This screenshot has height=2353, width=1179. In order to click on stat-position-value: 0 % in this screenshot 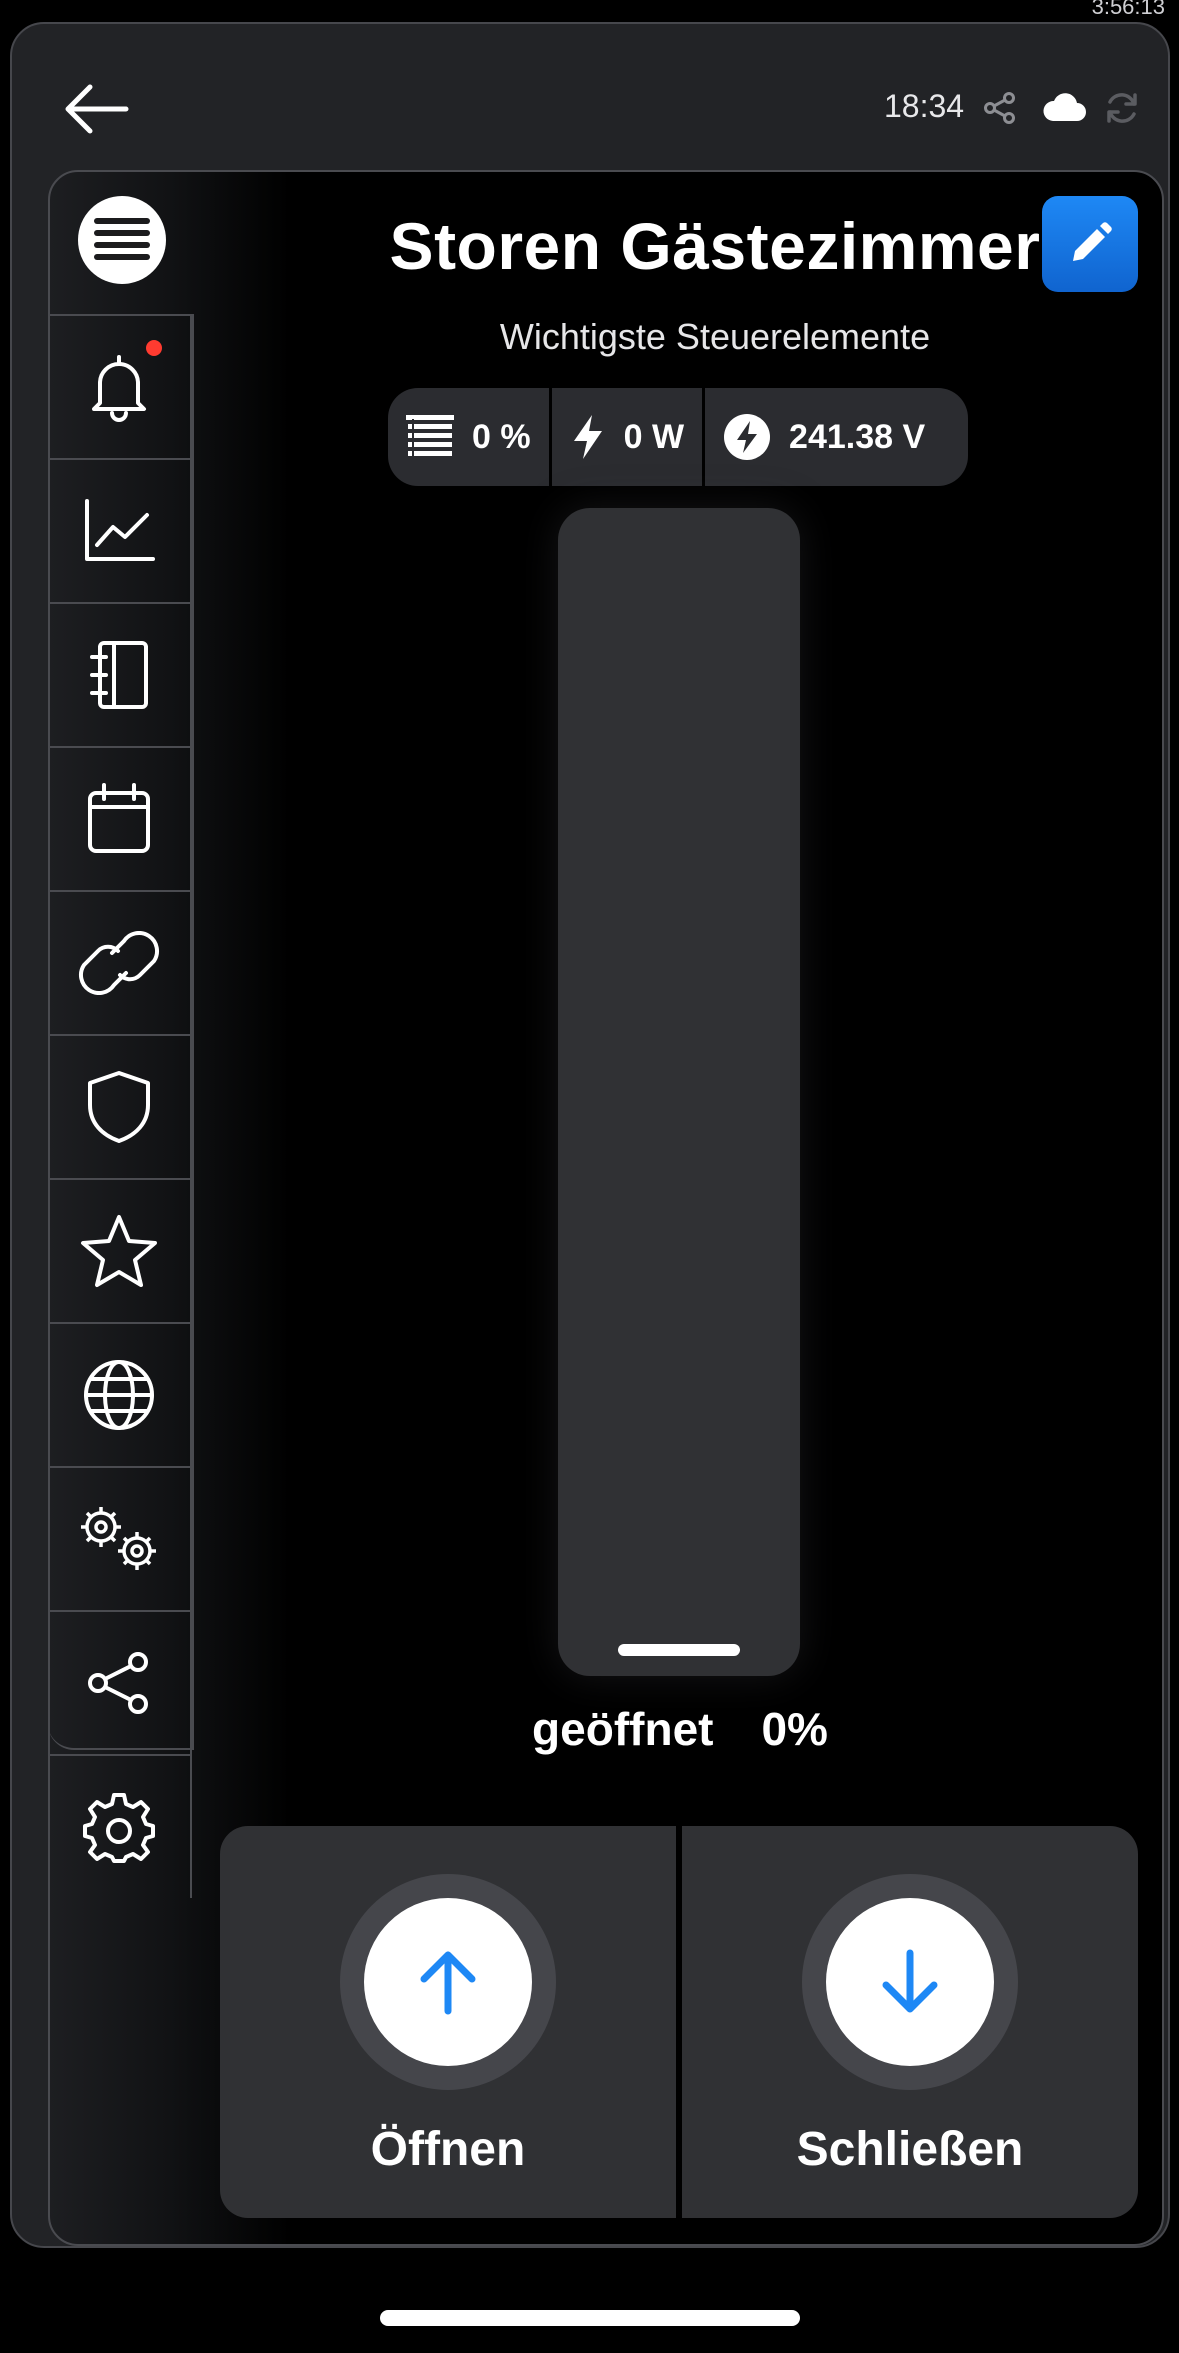, I will do `click(501, 436)`.